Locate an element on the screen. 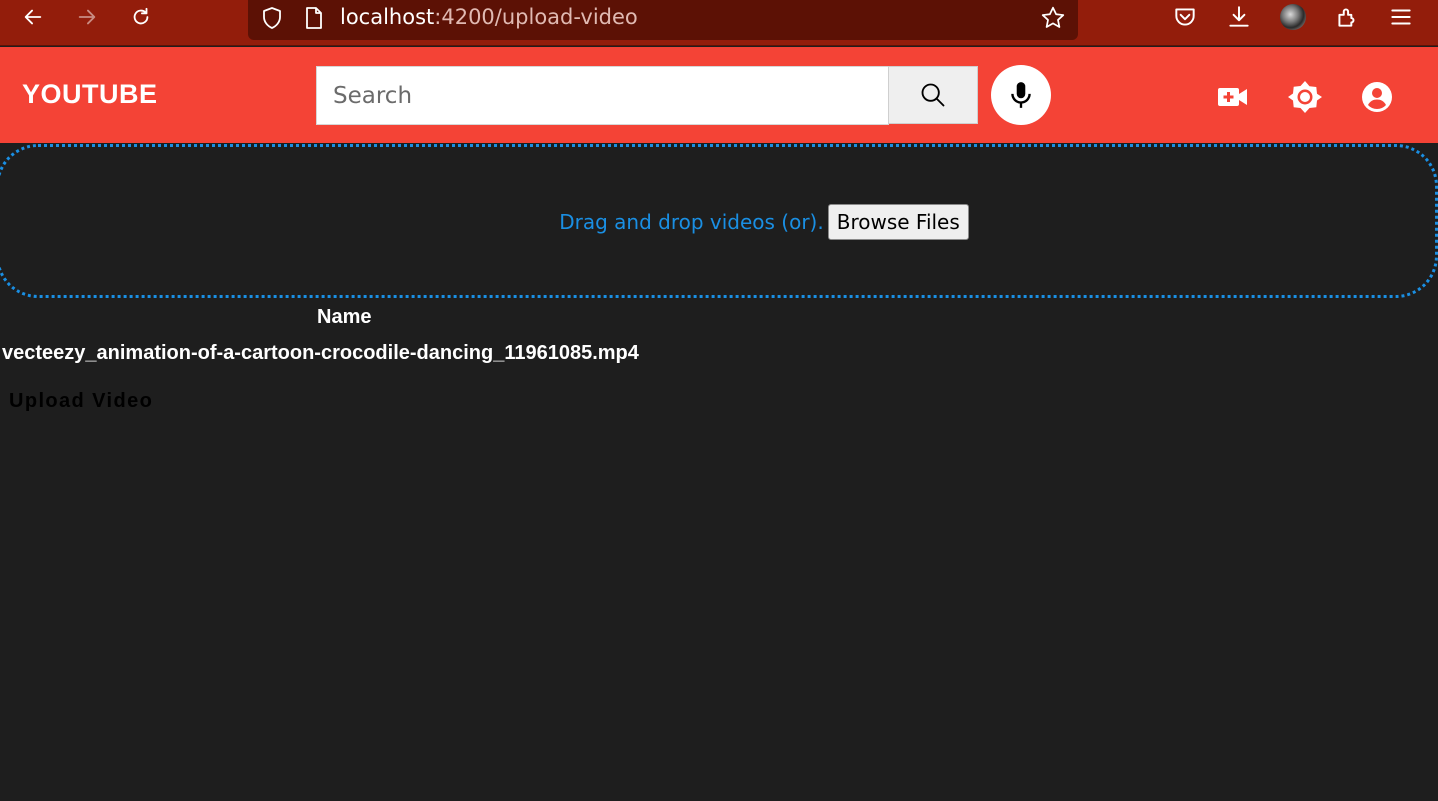 The height and width of the screenshot is (801, 1438). account-button is located at coordinates (1377, 97).